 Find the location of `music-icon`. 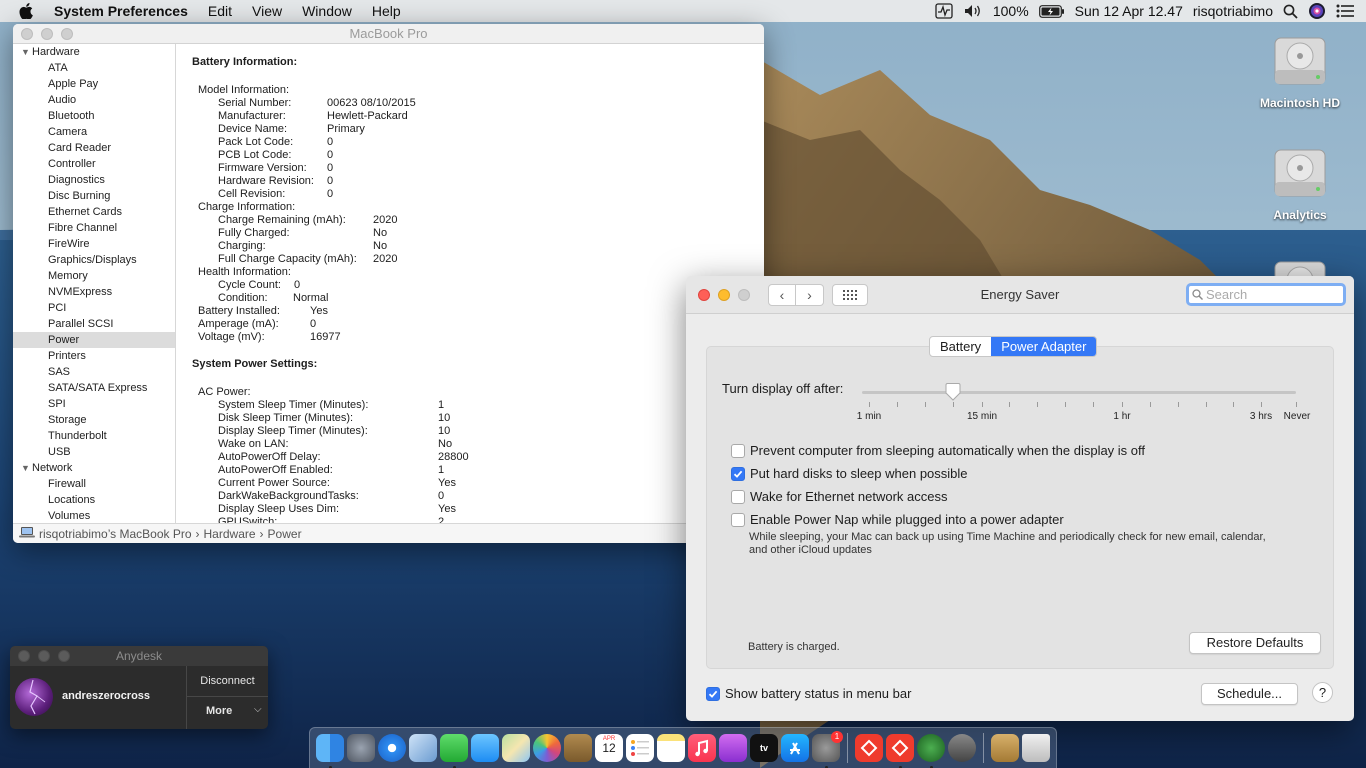

music-icon is located at coordinates (702, 748).